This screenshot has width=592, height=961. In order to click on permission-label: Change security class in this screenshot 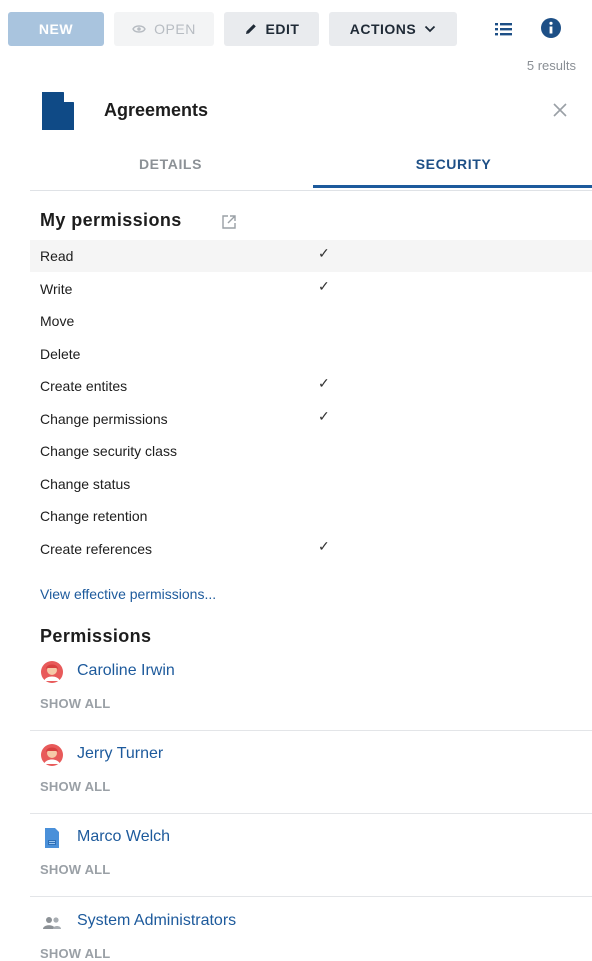, I will do `click(108, 451)`.